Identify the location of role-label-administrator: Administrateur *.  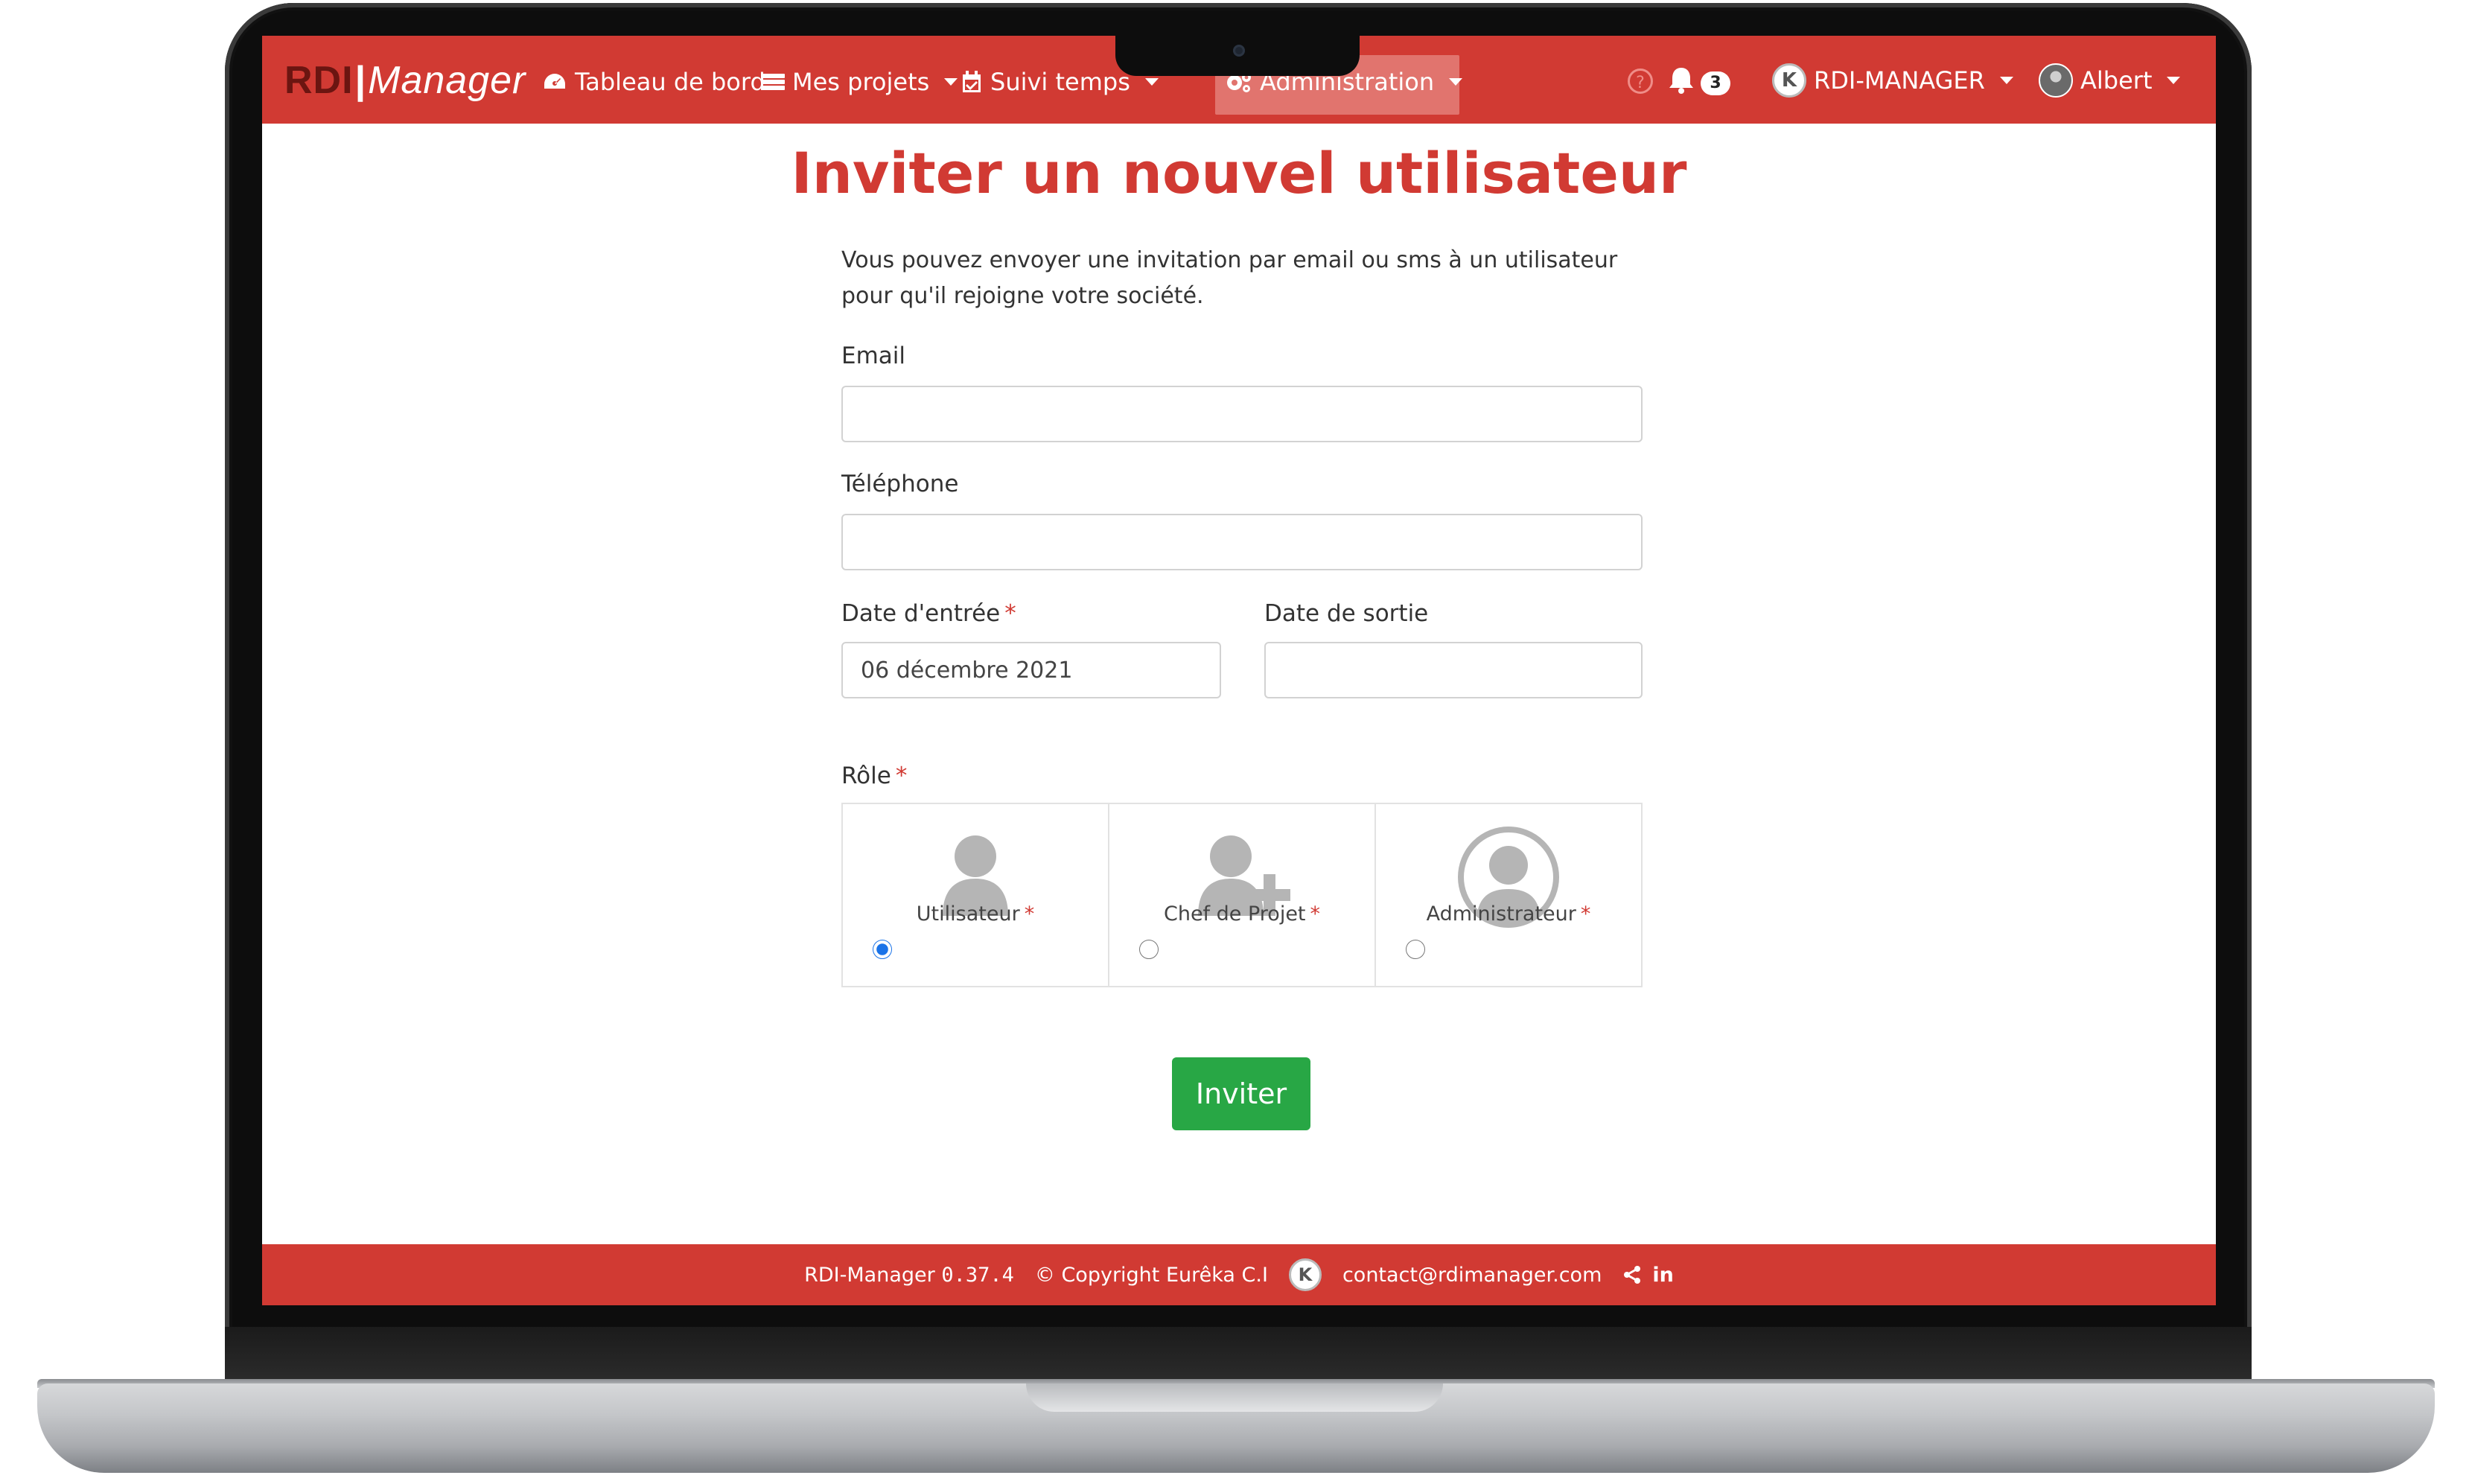
(1508, 914).